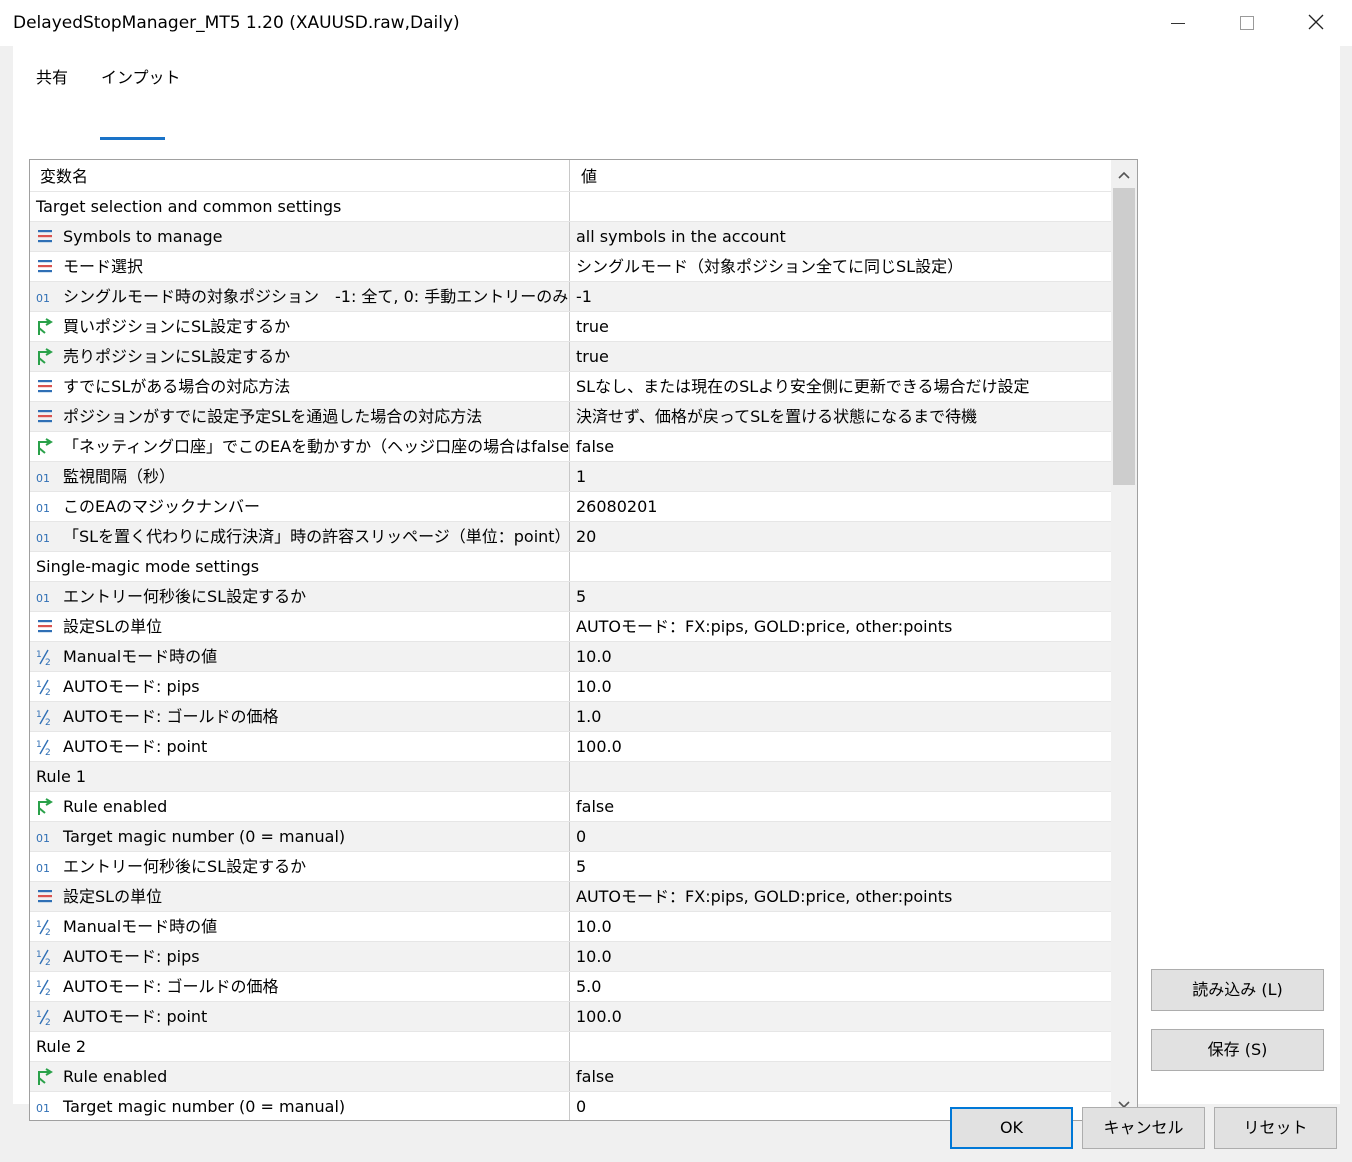  Describe the element at coordinates (300, 386) in the screenshot. I see `parameter-name-cell: すでにSLがある場合の対応方法` at that location.